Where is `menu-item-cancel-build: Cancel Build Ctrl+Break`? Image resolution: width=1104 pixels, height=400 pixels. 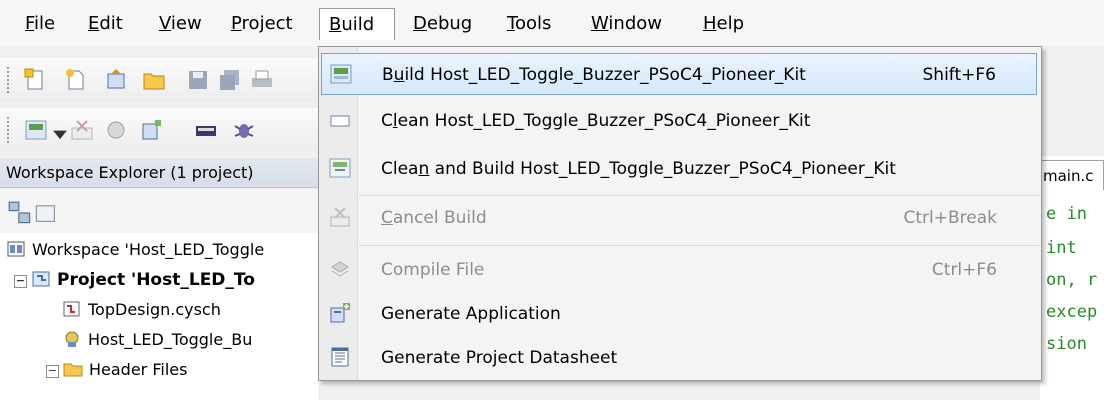
menu-item-cancel-build: Cancel Build Ctrl+Break is located at coordinates (679, 218).